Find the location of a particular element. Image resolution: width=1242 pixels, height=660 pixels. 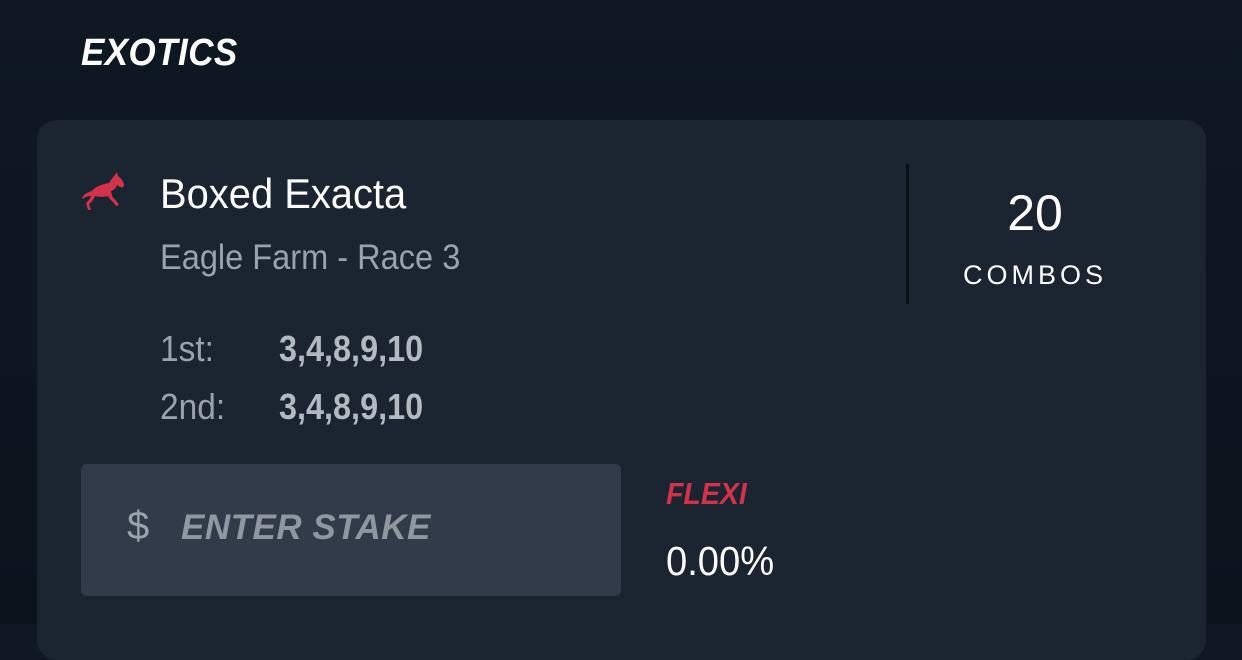

dollar-icon: $ is located at coordinates (138, 526).